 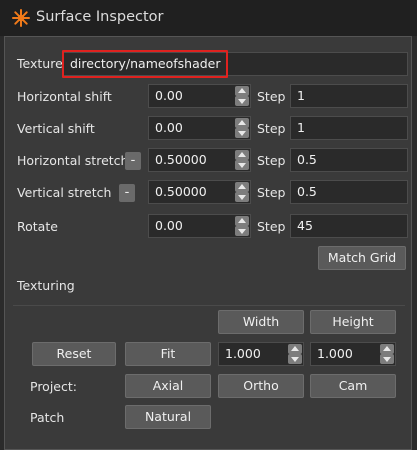 I want to click on texture-width-input: 1.000, so click(x=261, y=354).